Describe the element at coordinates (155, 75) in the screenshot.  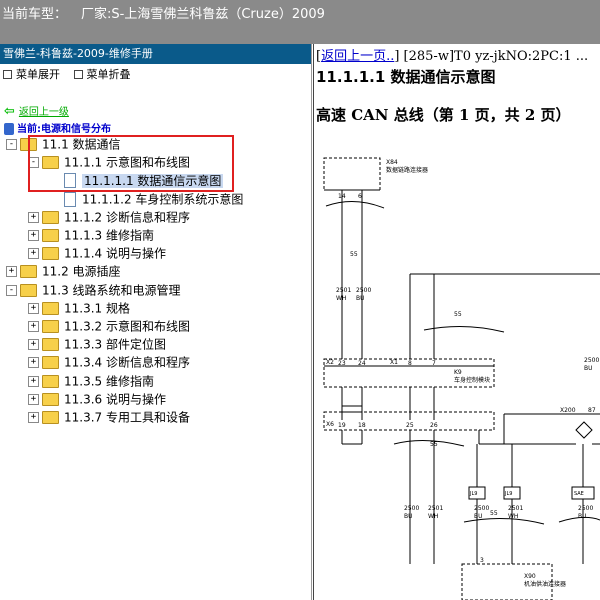
I see `menu-controls: 菜单展开 菜单折叠` at that location.